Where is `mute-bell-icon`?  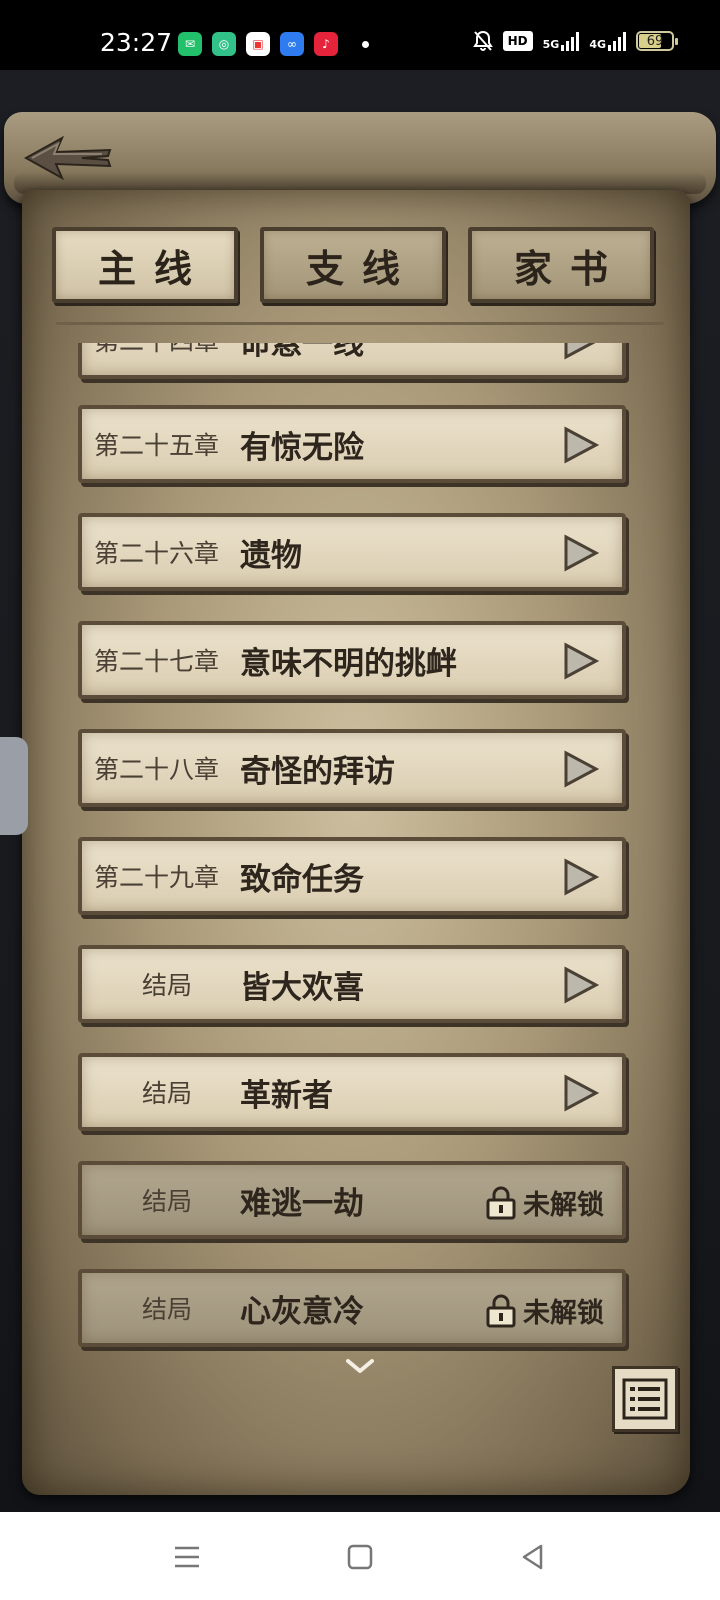 mute-bell-icon is located at coordinates (482, 40).